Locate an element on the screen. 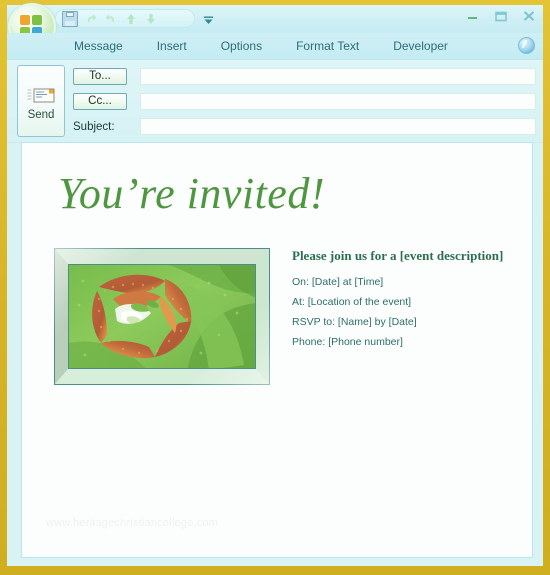 This screenshot has height=575, width=550. quick-access-toolbar is located at coordinates (125, 18).